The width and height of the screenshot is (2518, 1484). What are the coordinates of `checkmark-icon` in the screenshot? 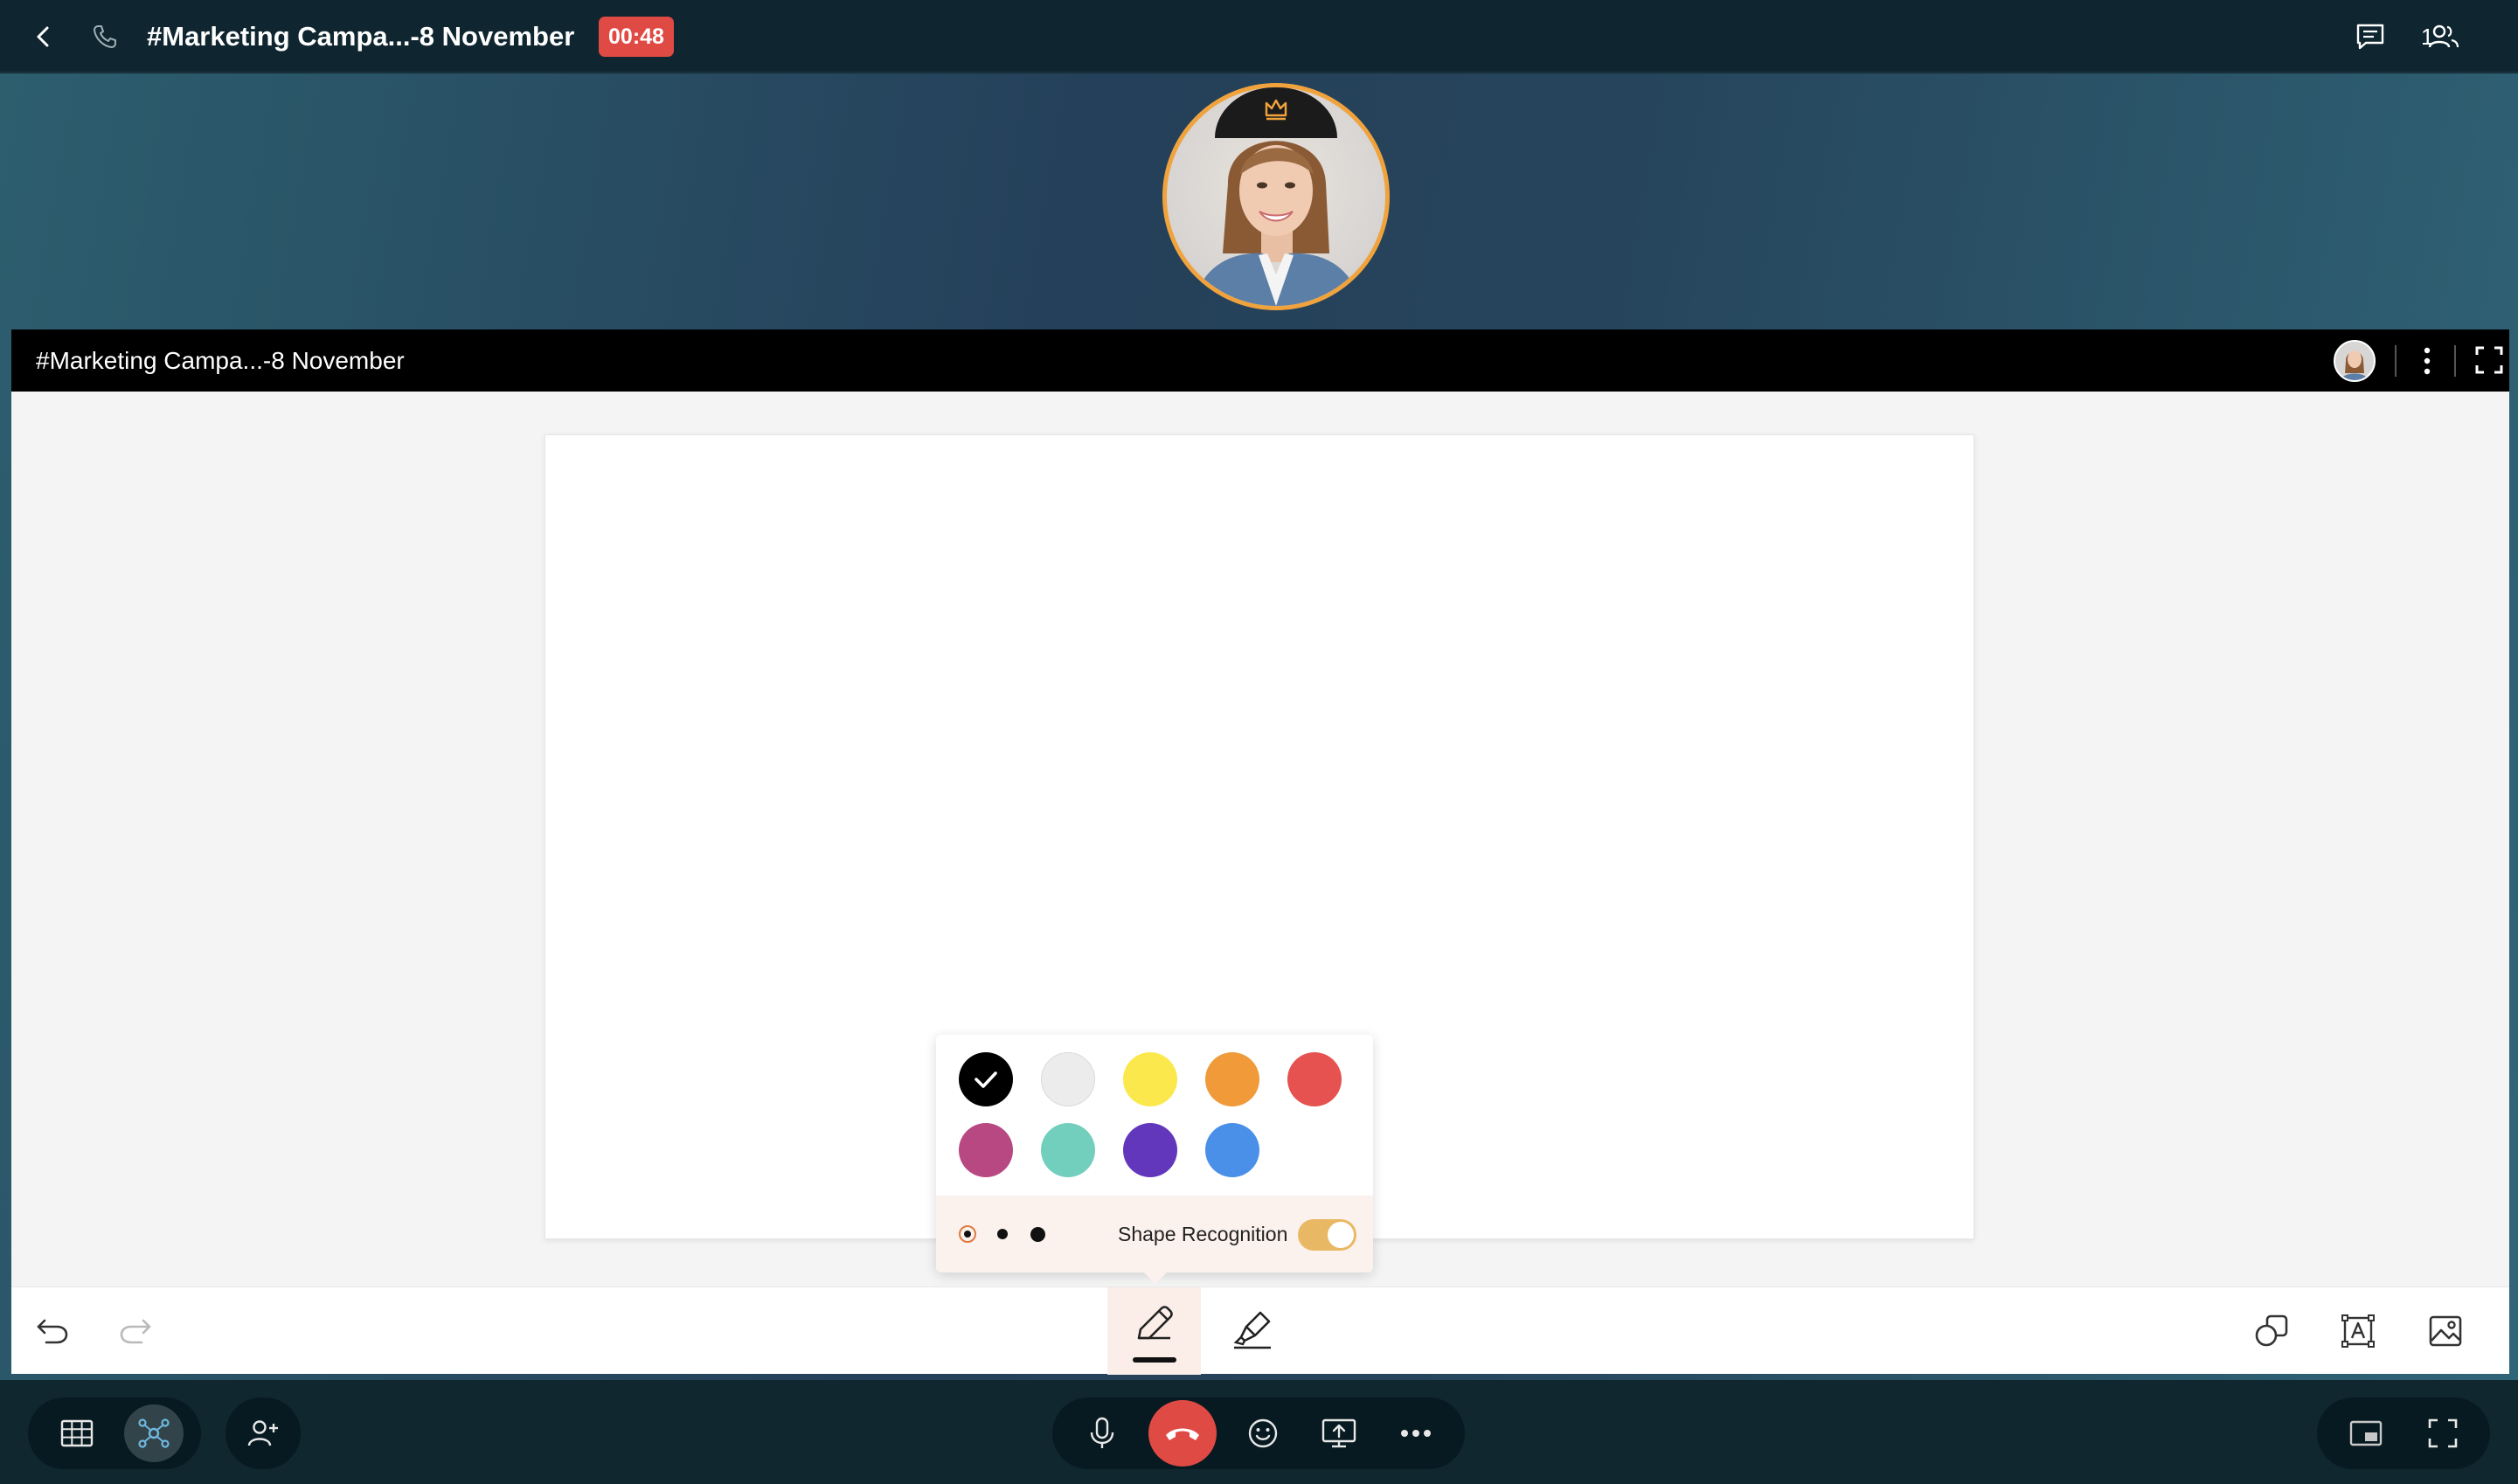 It's located at (986, 1079).